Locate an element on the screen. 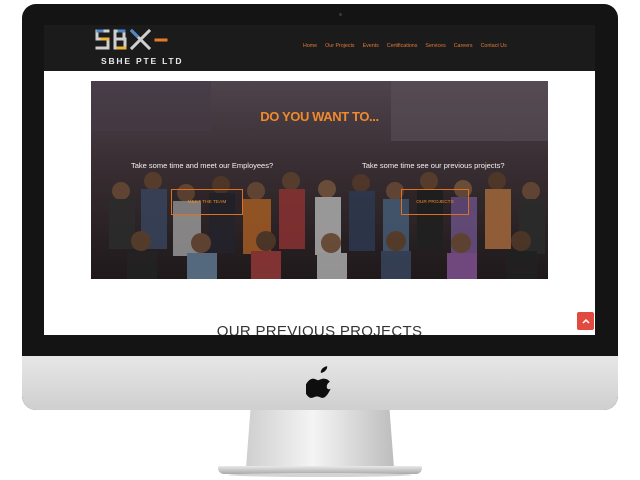 Image resolution: width=640 pixels, height=480 pixels. chevron-up-icon is located at coordinates (585, 321).